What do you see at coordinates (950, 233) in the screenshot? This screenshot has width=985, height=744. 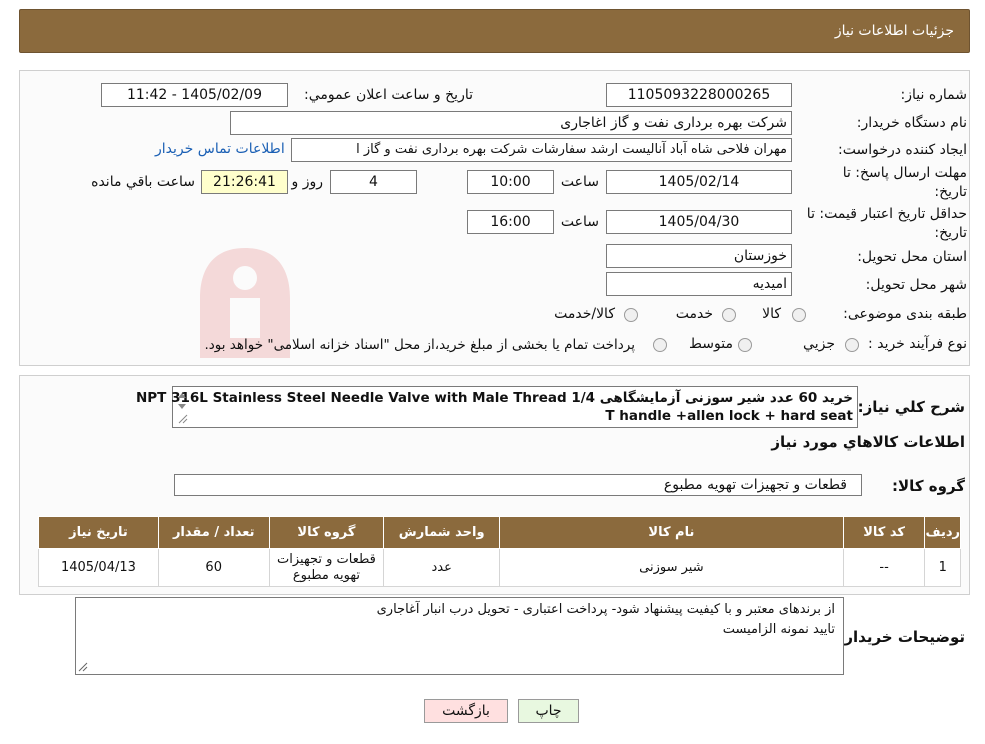 I see `validity-label-2: تاريخ:` at bounding box center [950, 233].